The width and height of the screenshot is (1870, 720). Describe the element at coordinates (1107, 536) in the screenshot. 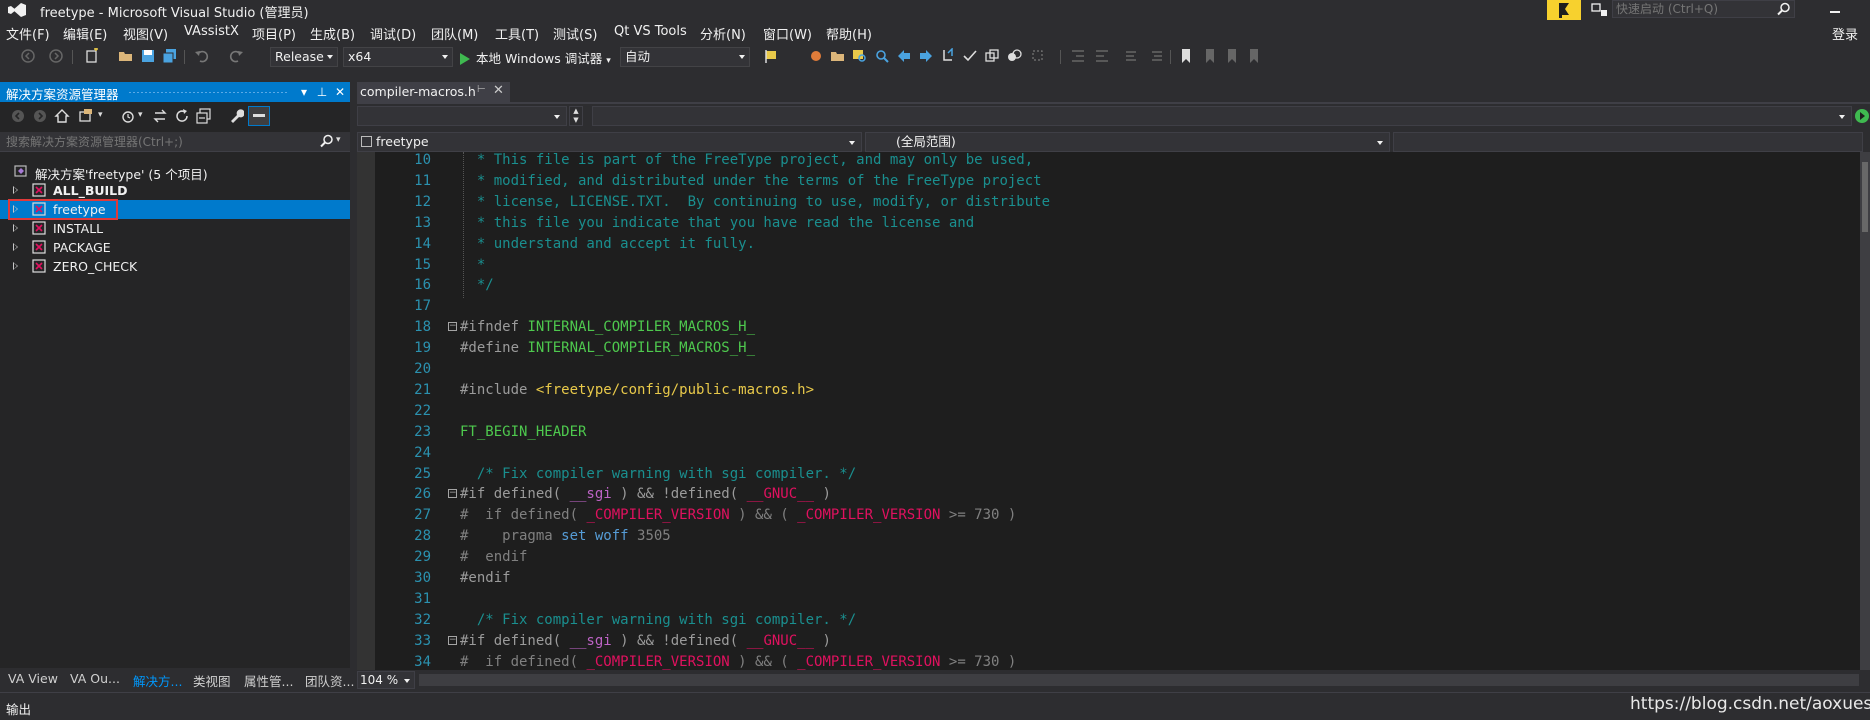

I see `code-line: 28 # pragma set woff 3505` at that location.